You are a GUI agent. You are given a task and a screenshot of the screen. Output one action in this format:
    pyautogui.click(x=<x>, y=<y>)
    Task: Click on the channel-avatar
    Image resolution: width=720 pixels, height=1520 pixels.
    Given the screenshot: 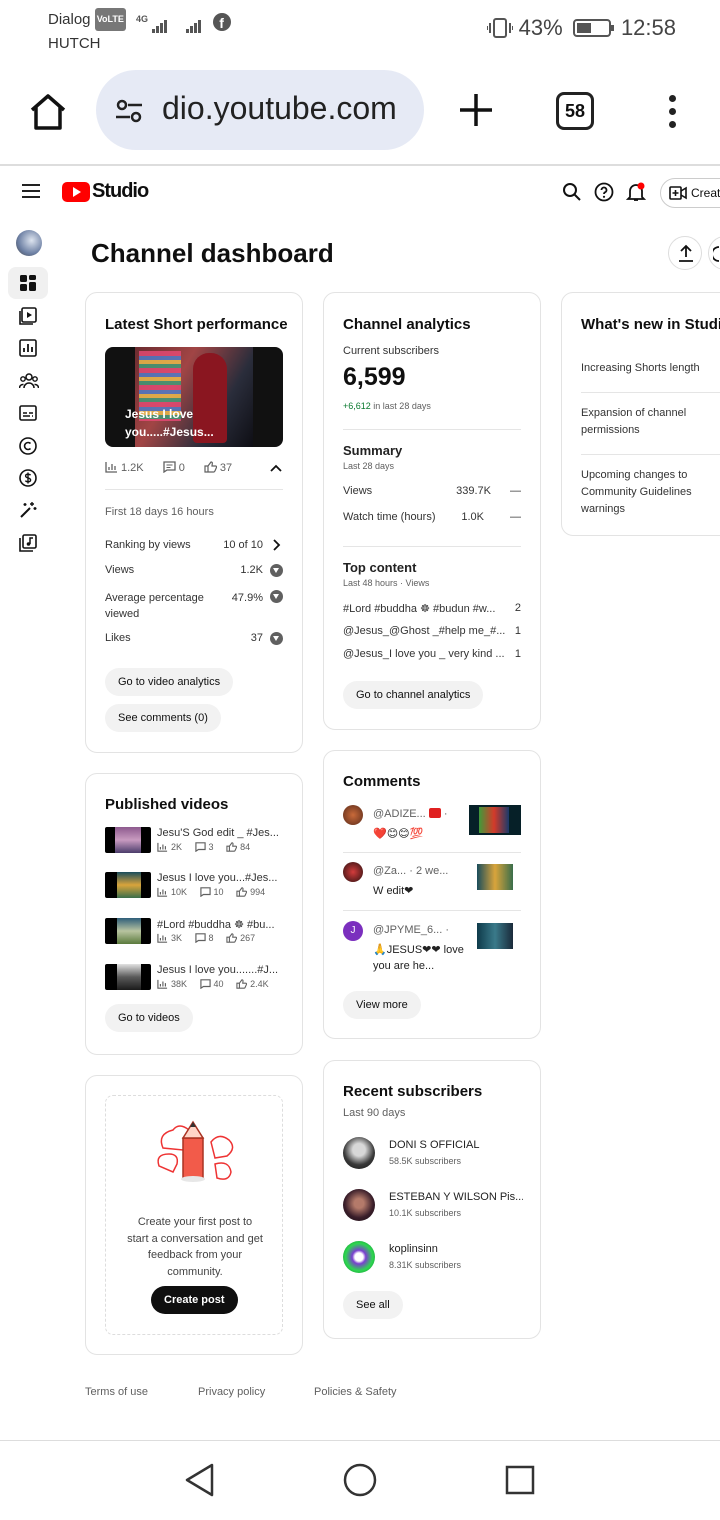 What is the action you would take?
    pyautogui.click(x=29, y=243)
    